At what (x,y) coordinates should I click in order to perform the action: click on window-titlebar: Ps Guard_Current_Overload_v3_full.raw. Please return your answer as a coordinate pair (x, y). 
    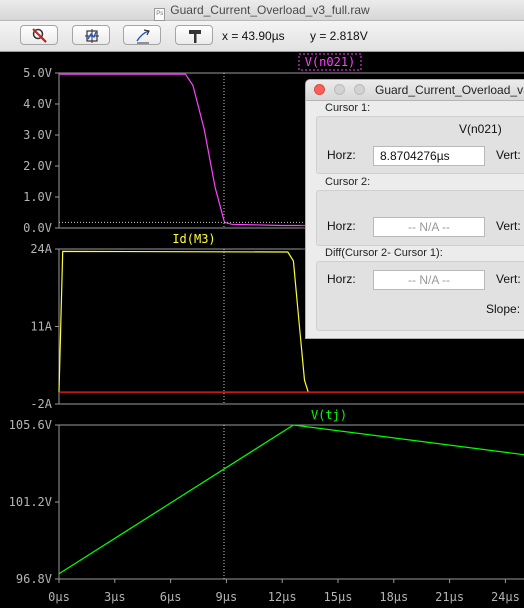
    Looking at the image, I should click on (262, 10).